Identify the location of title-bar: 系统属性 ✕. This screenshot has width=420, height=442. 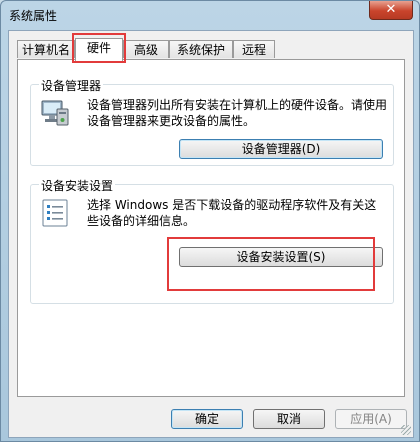
(210, 16).